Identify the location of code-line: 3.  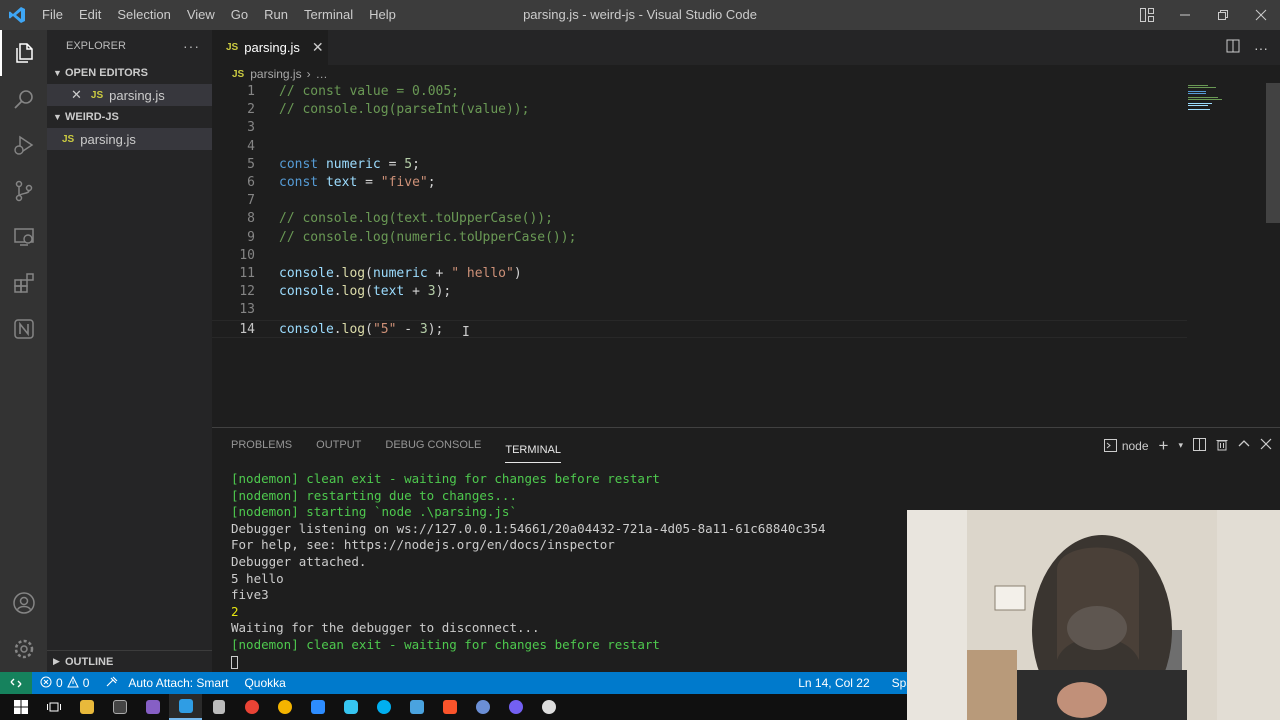
(699, 128).